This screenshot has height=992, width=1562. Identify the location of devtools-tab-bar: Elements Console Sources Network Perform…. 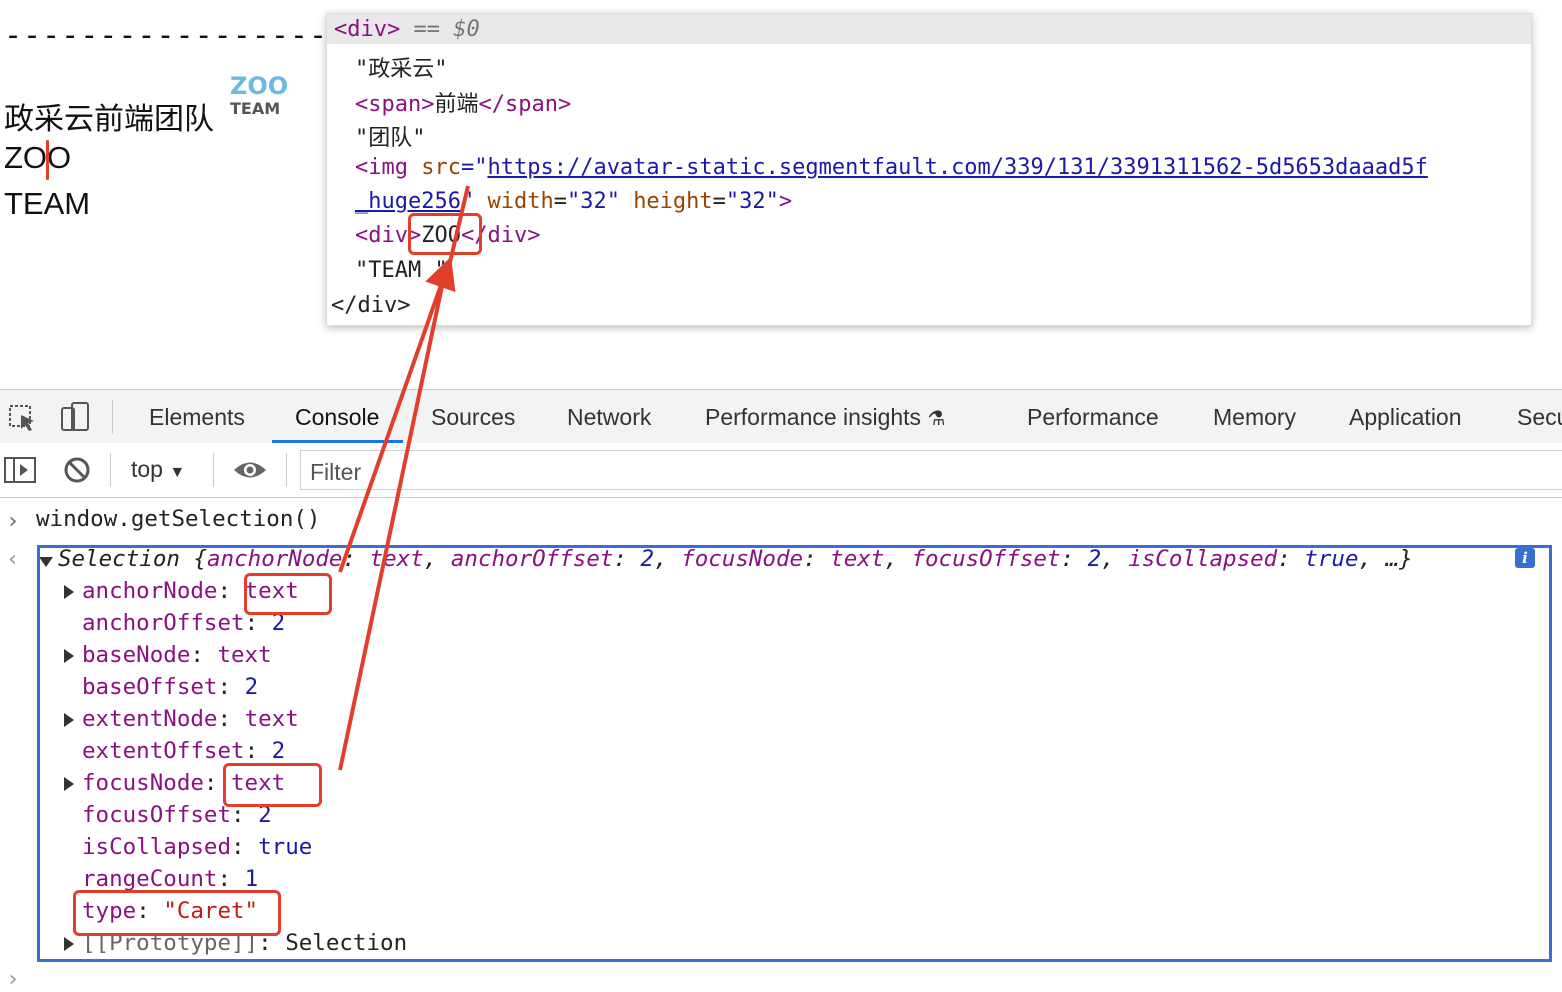
(781, 416).